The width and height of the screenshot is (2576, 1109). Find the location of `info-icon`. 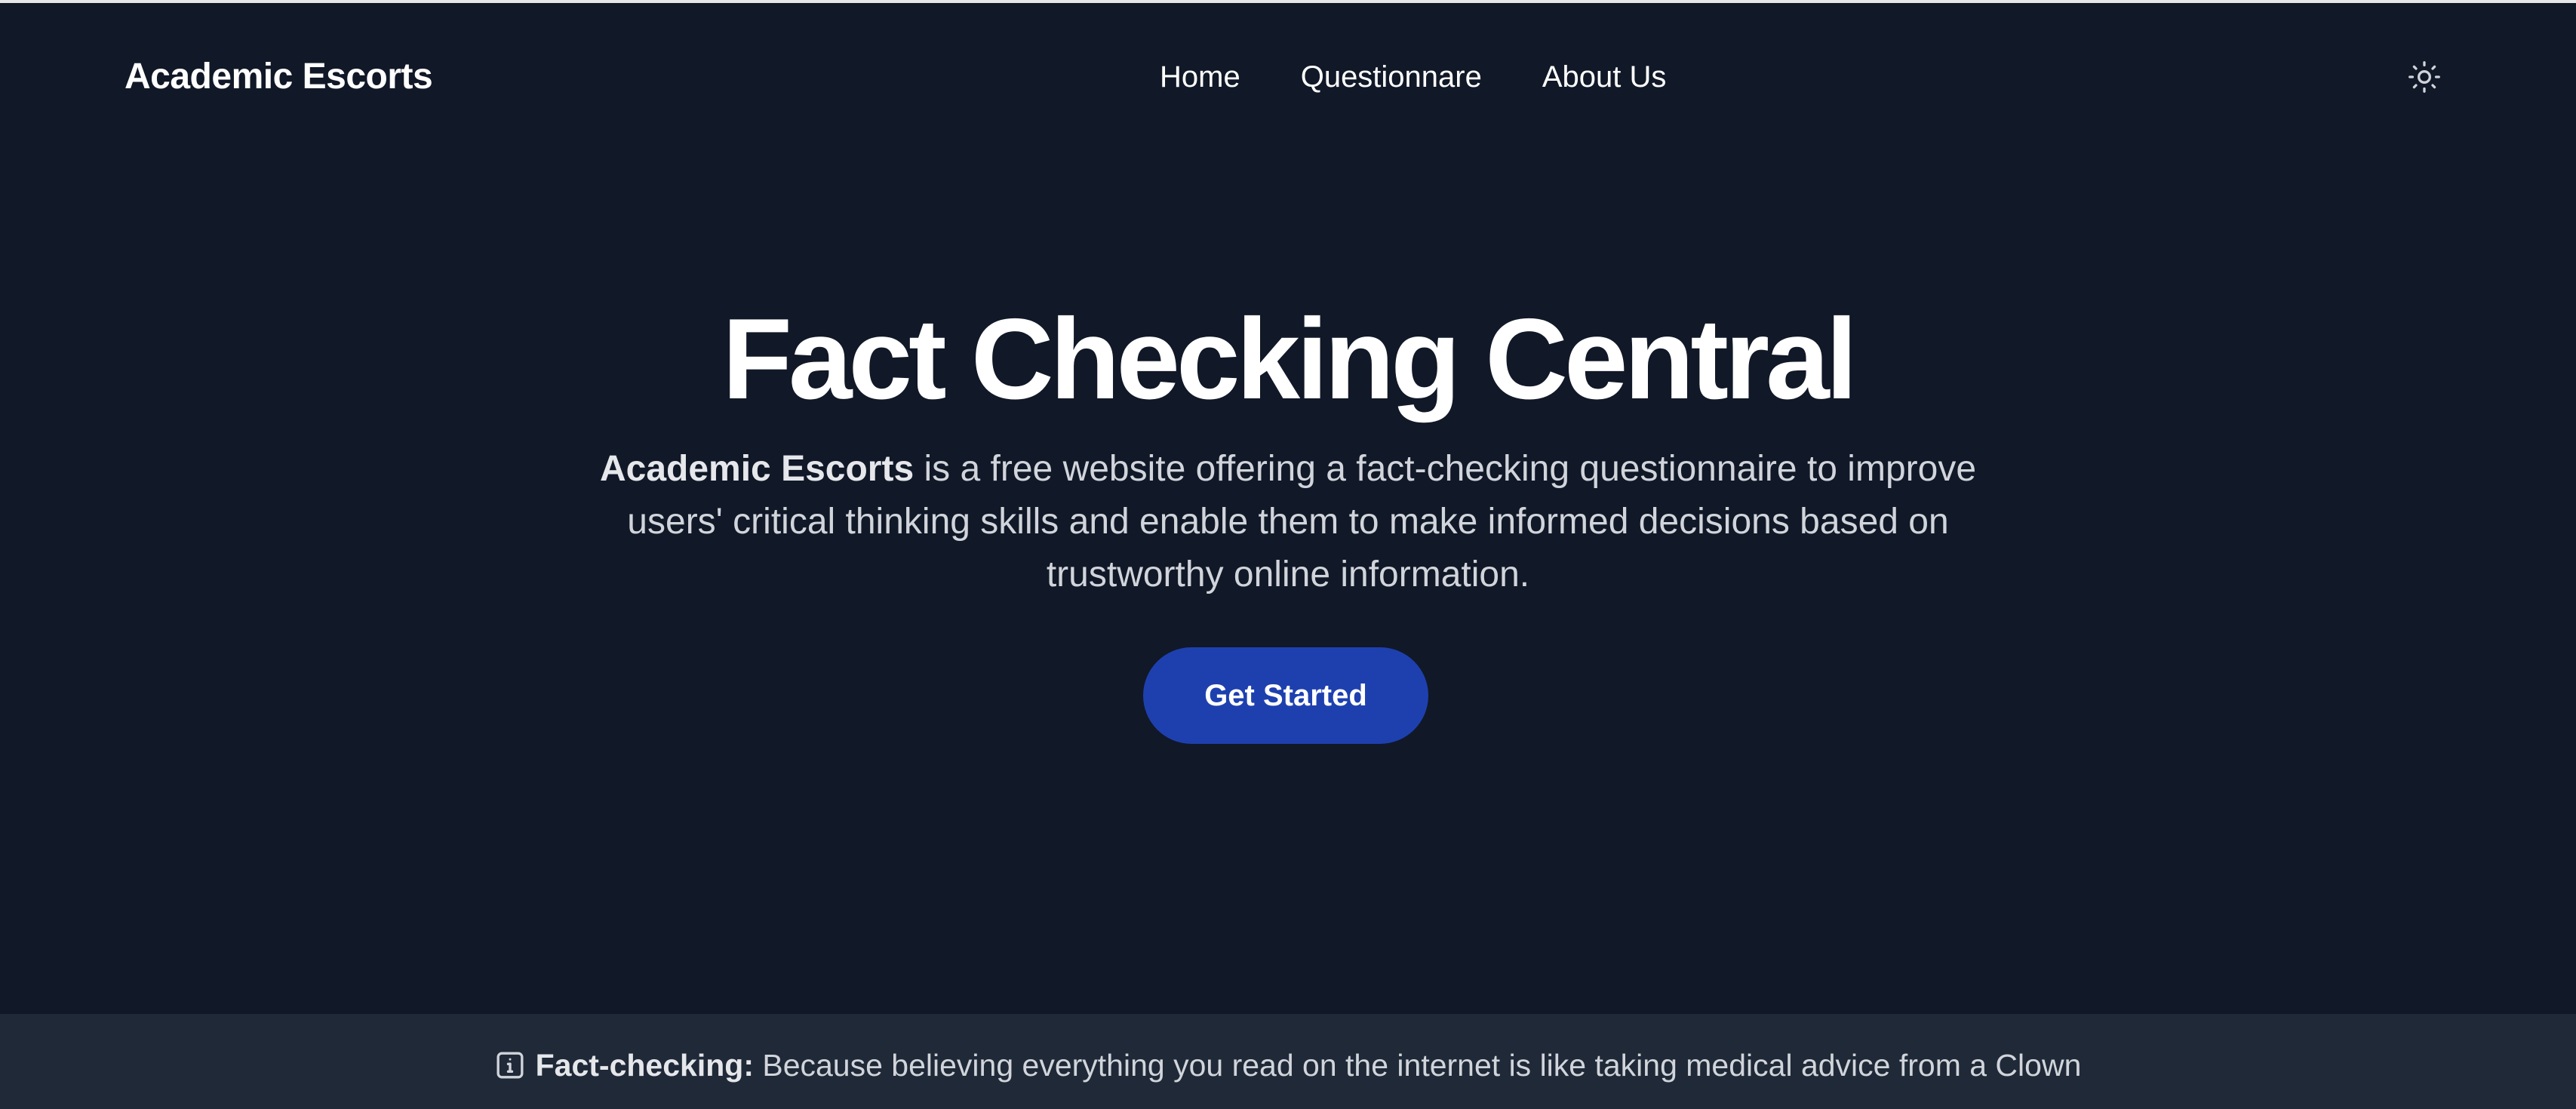

info-icon is located at coordinates (510, 1065).